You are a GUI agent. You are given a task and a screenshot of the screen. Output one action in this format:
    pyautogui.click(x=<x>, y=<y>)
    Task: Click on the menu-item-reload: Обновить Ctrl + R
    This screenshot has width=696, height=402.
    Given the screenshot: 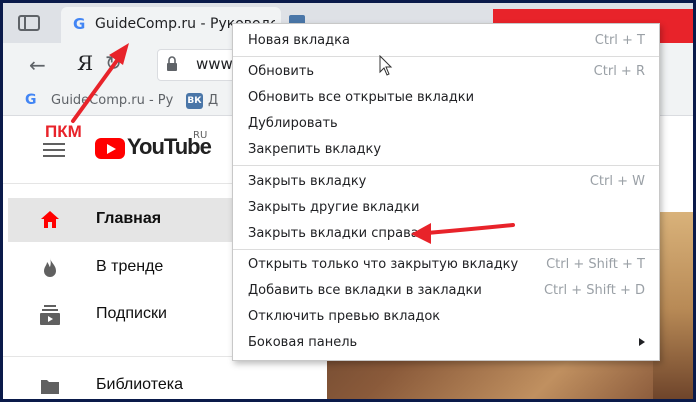 What is the action you would take?
    pyautogui.click(x=446, y=72)
    